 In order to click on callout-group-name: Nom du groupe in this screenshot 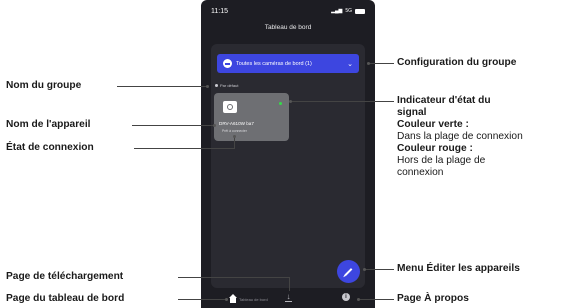, I will do `click(44, 85)`.